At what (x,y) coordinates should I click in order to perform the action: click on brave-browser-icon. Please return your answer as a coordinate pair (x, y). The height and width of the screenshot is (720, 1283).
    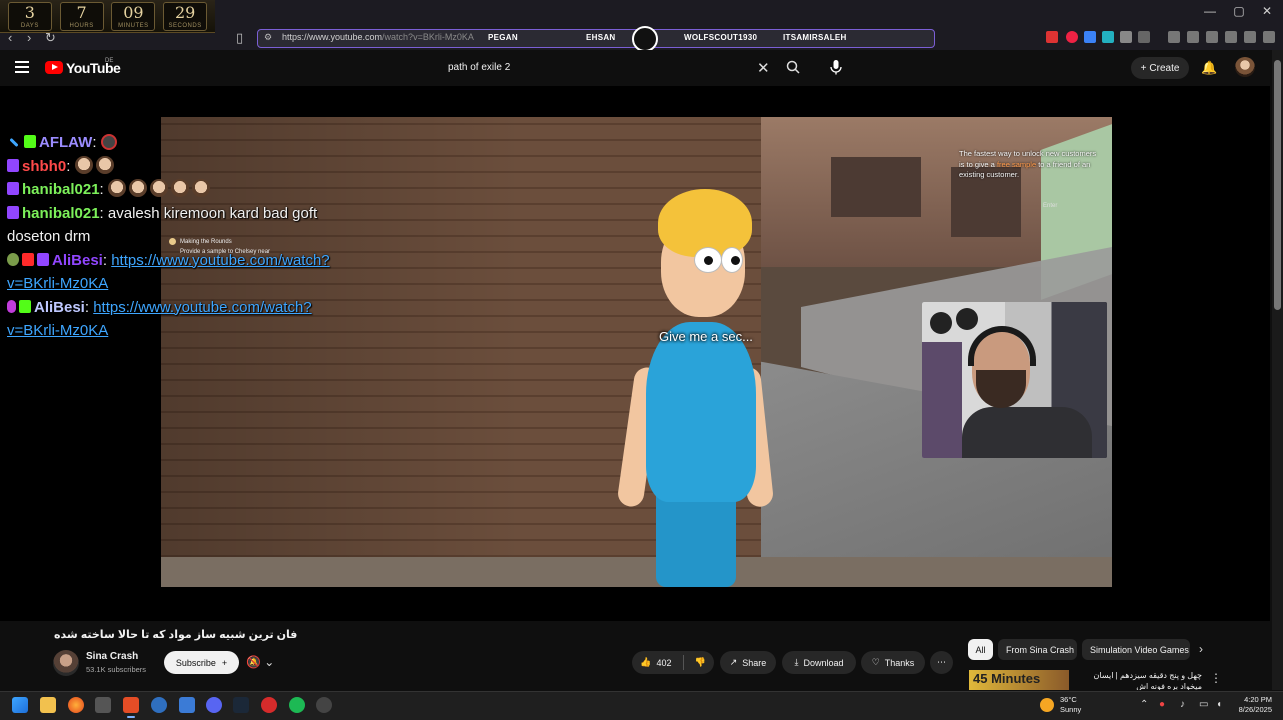
    Looking at the image, I should click on (131, 705).